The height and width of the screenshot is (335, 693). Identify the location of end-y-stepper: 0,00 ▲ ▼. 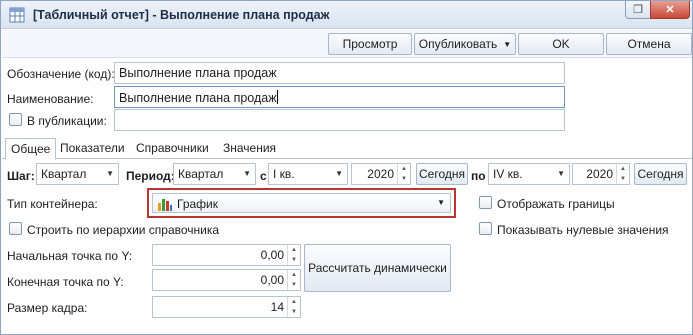
(226, 280).